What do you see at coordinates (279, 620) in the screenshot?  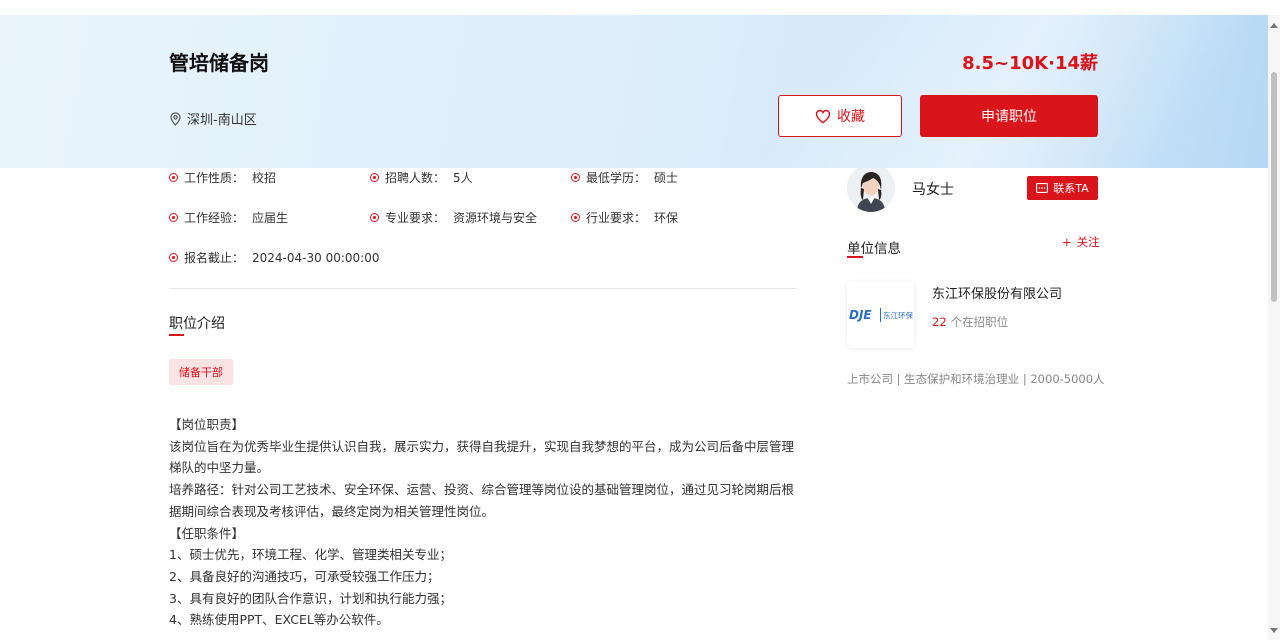 I see `desc-line: 4、熟练使用PPT、EXCEL等办公软件。` at bounding box center [279, 620].